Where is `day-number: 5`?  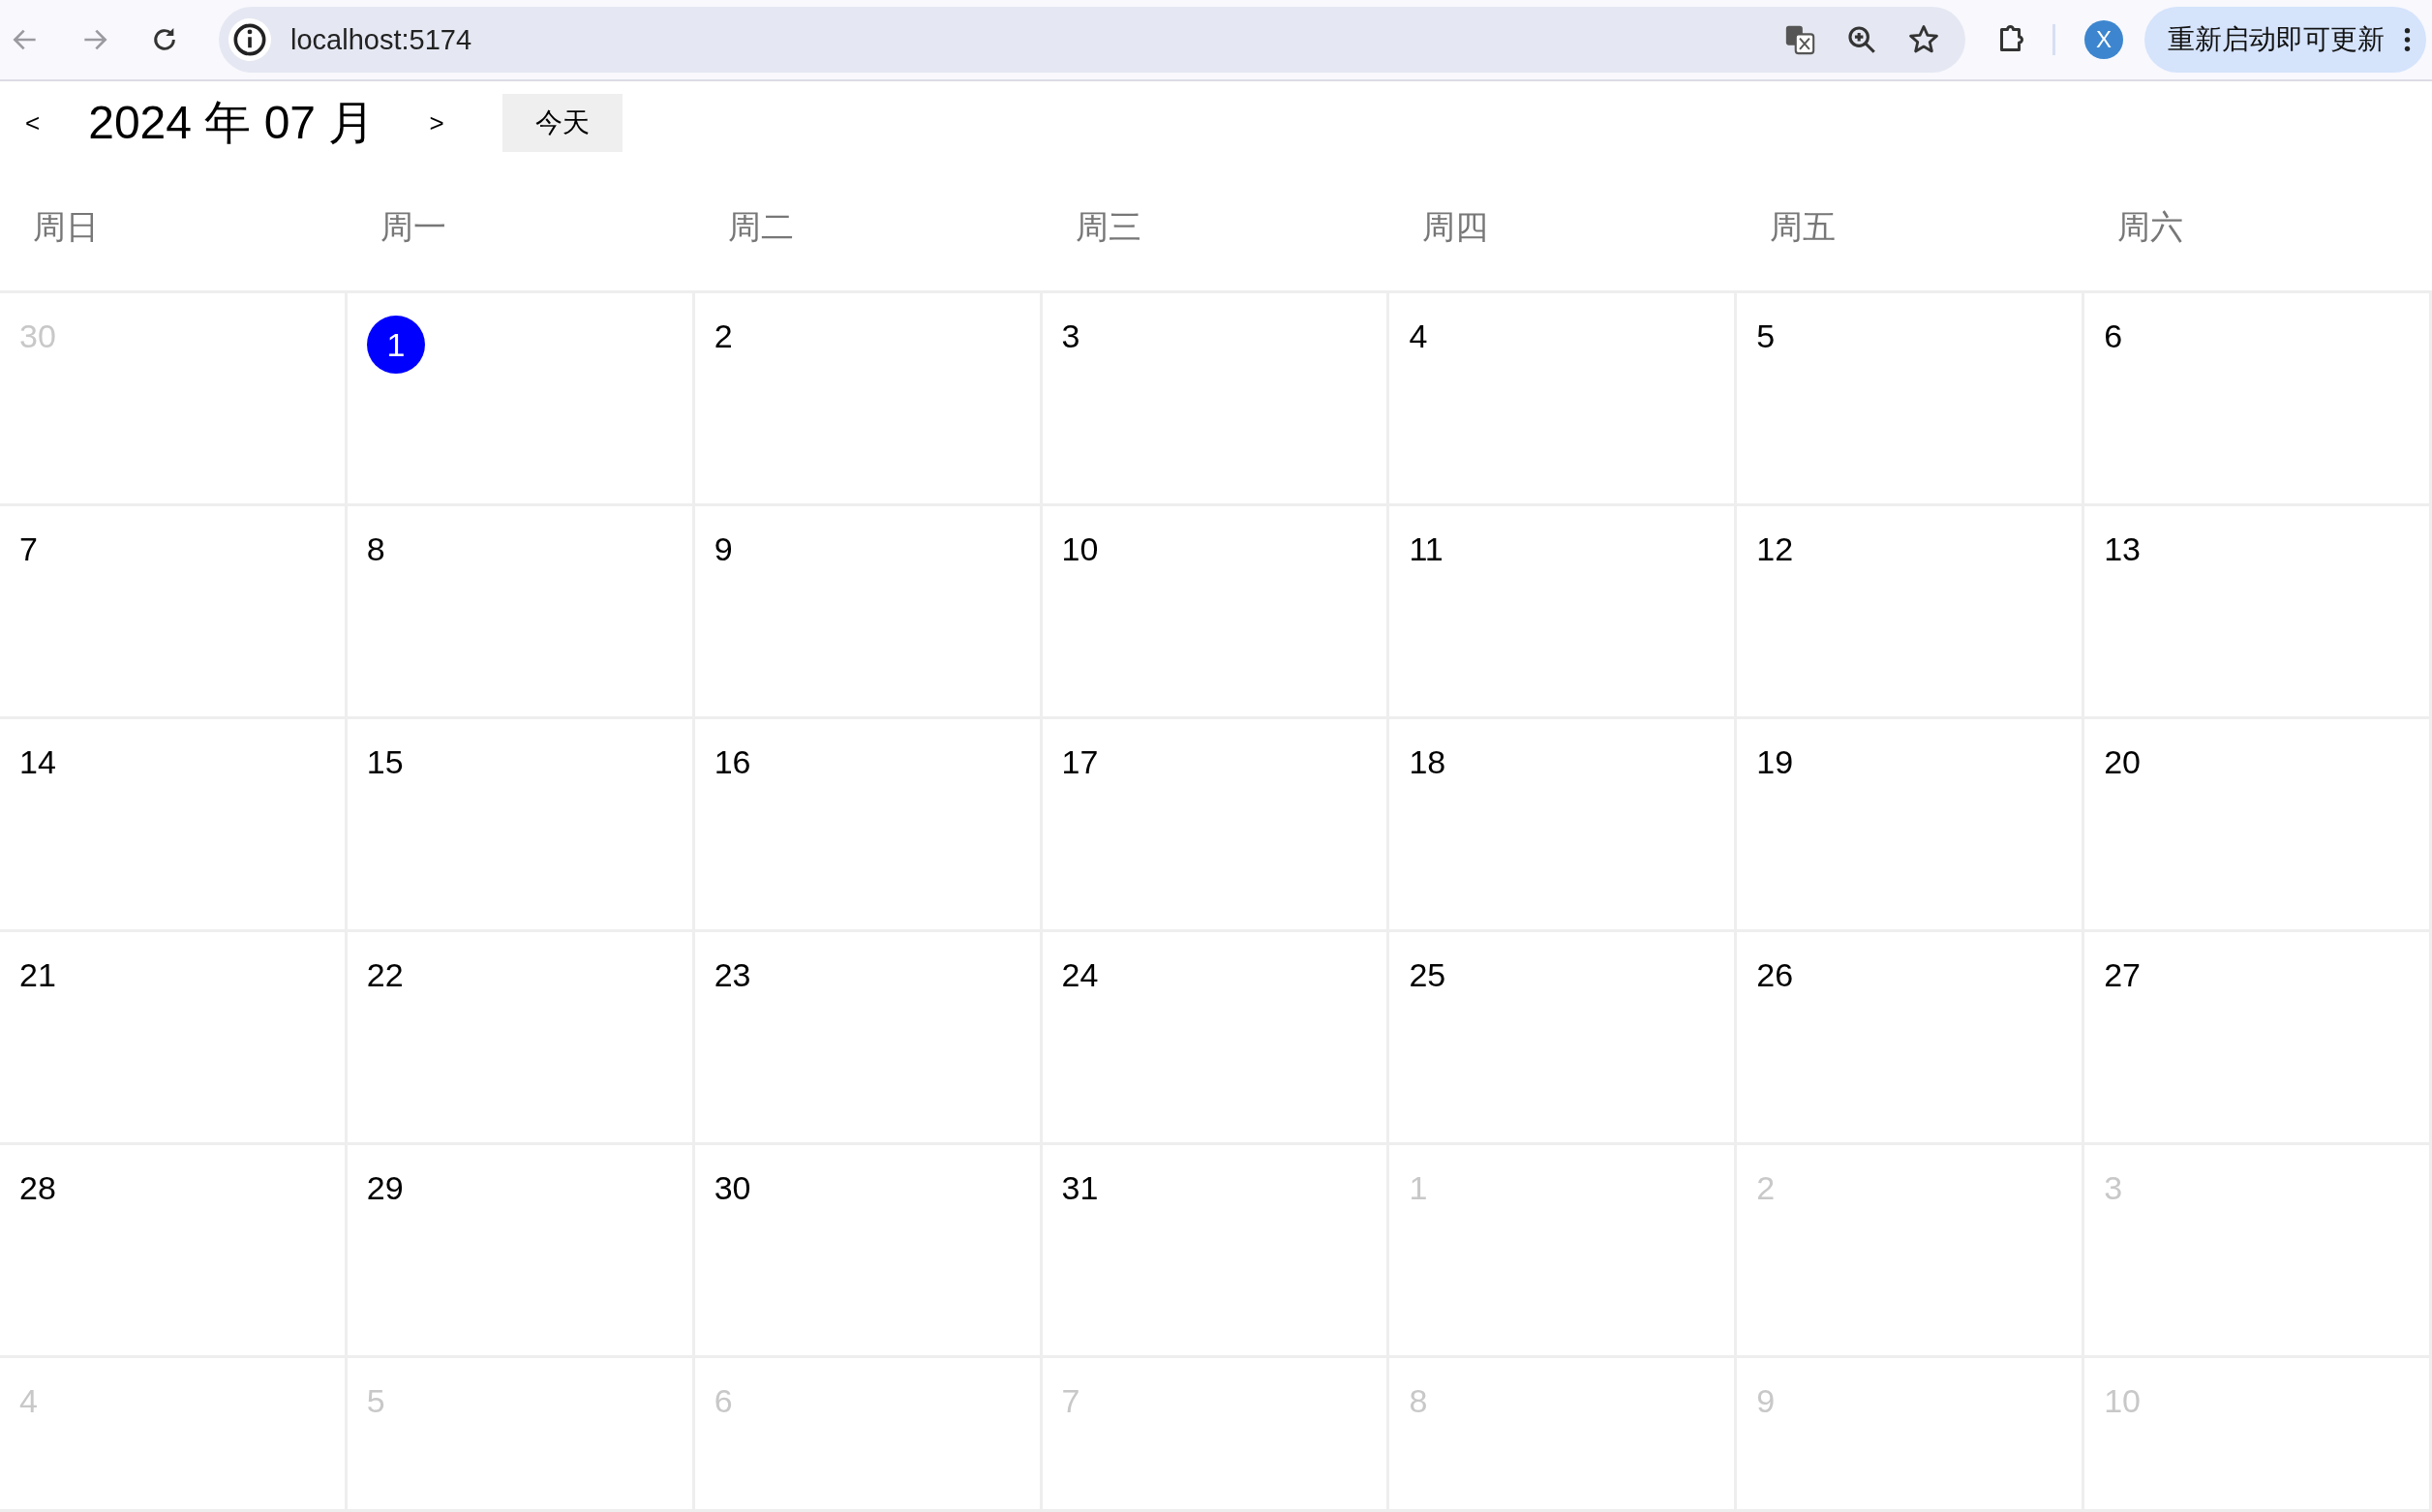 day-number: 5 is located at coordinates (1766, 336).